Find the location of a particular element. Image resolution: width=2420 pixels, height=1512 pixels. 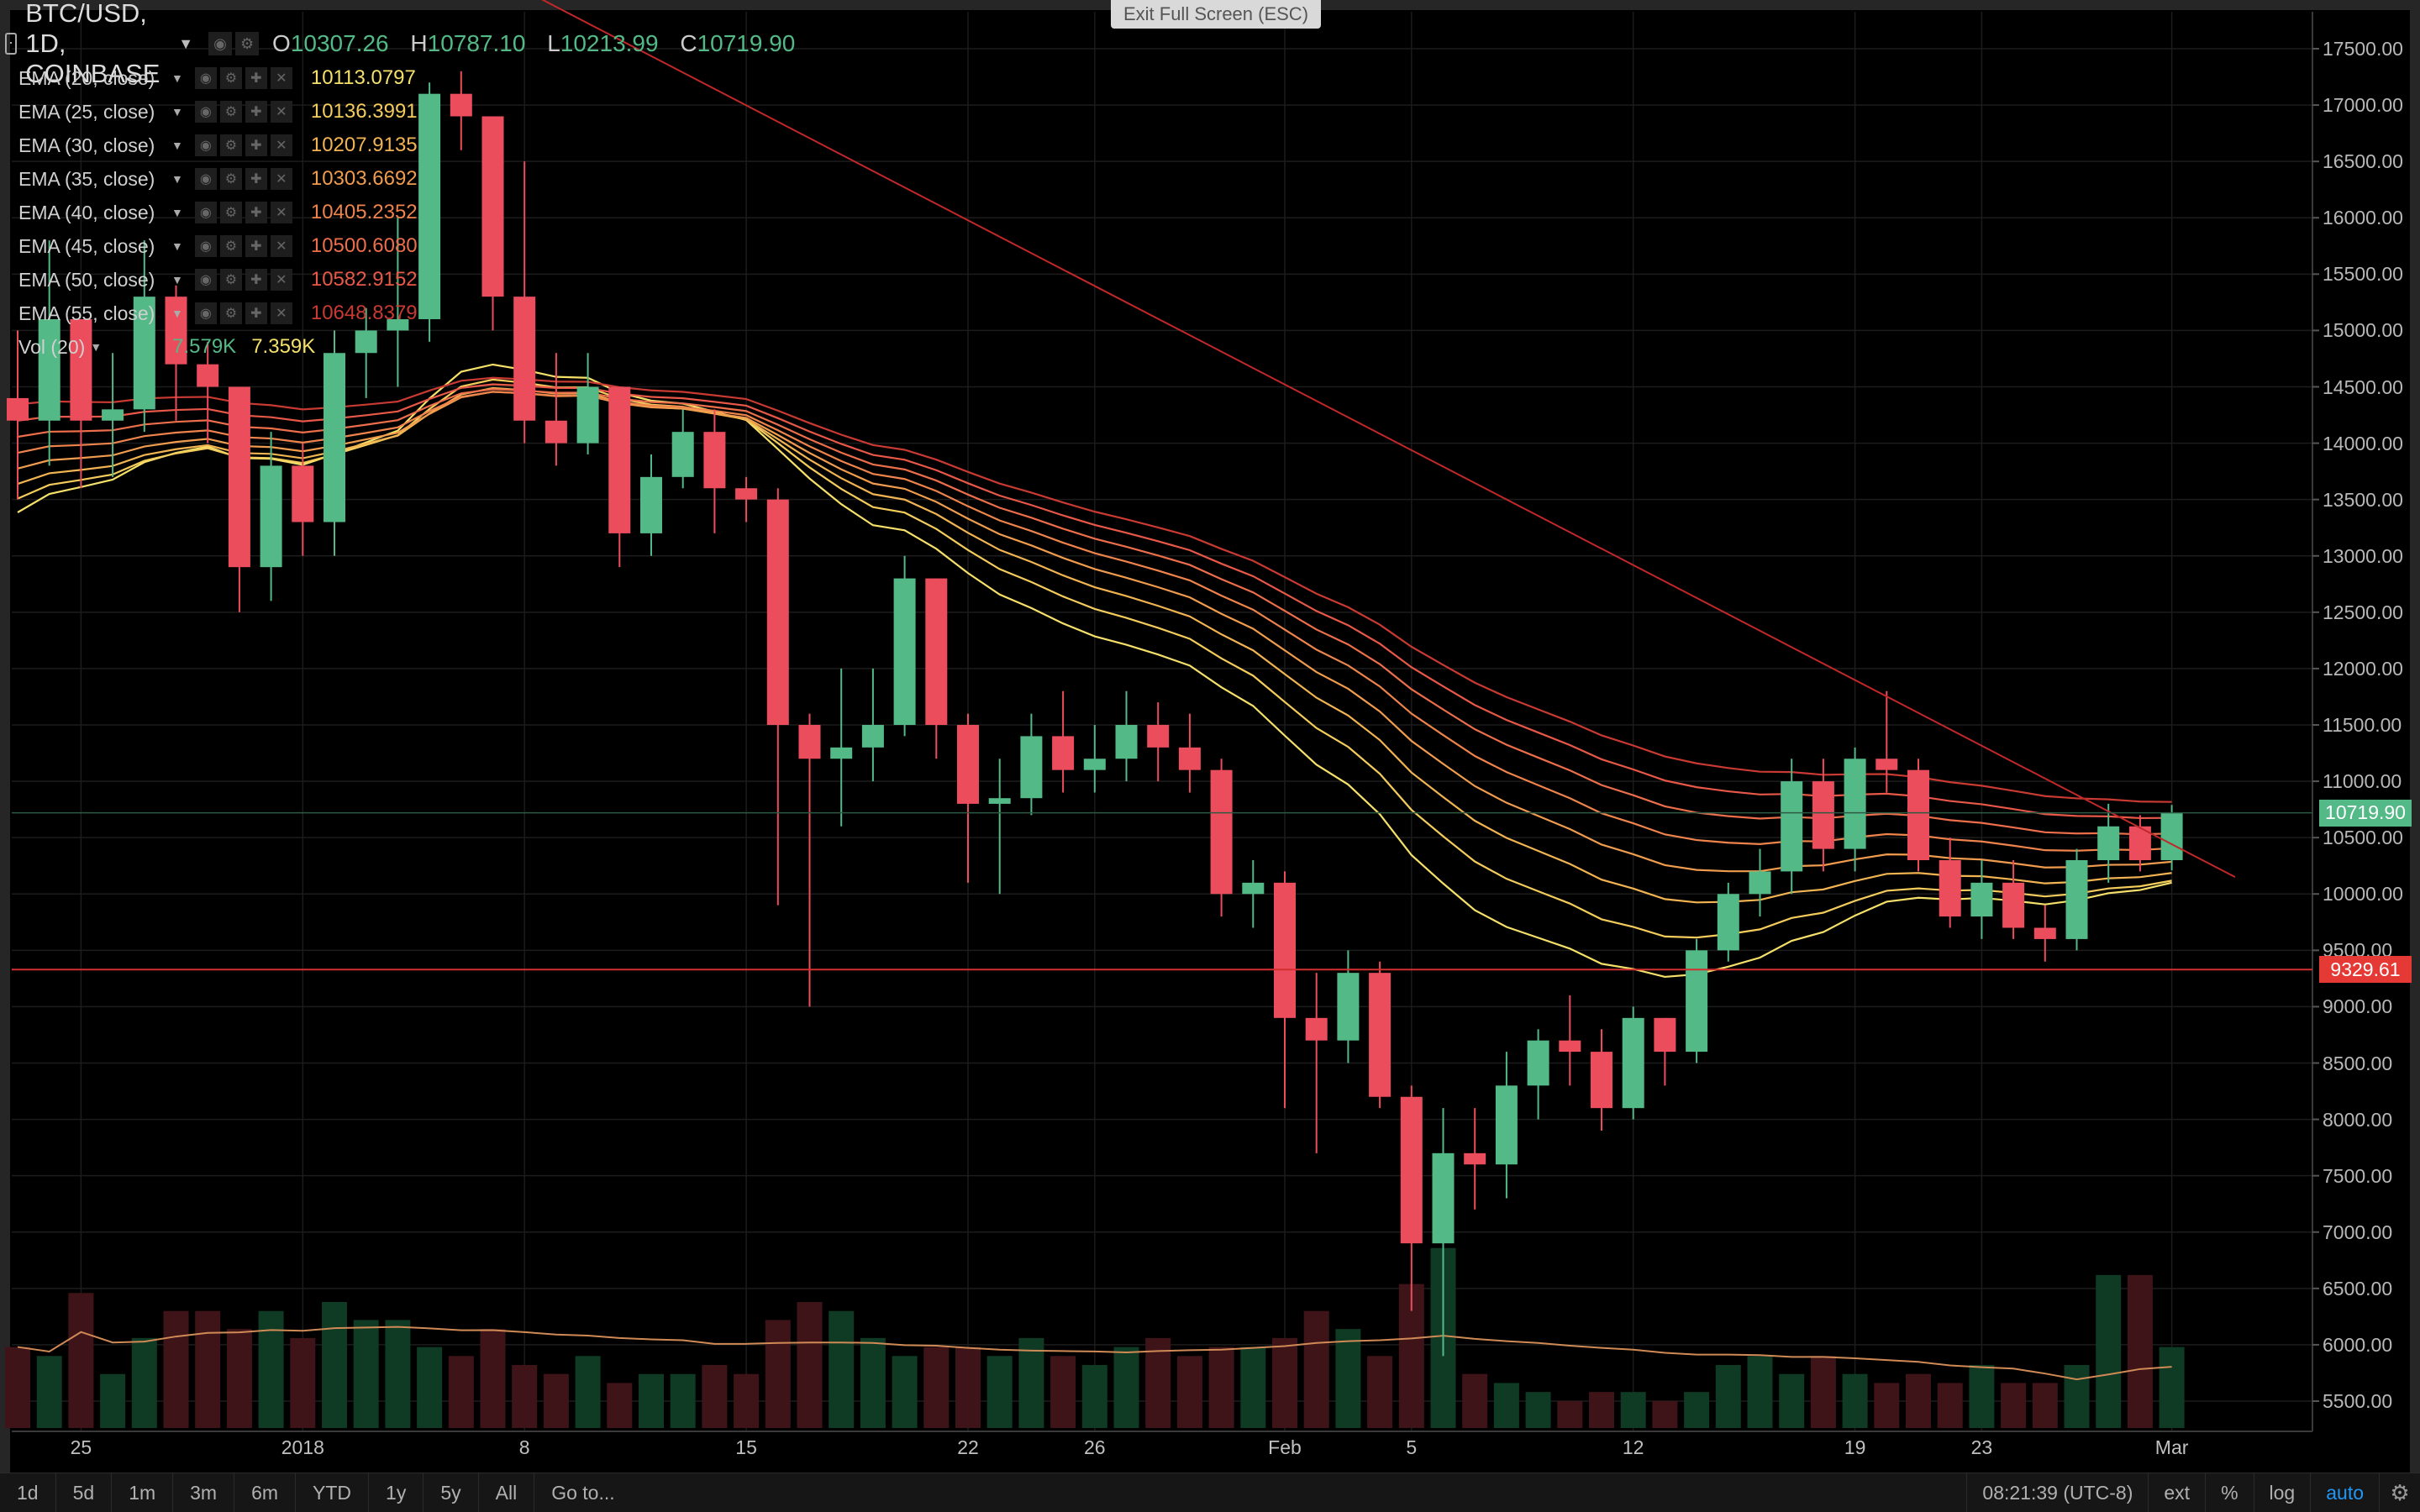

timeframe-button: 5d is located at coordinates (84, 1492).